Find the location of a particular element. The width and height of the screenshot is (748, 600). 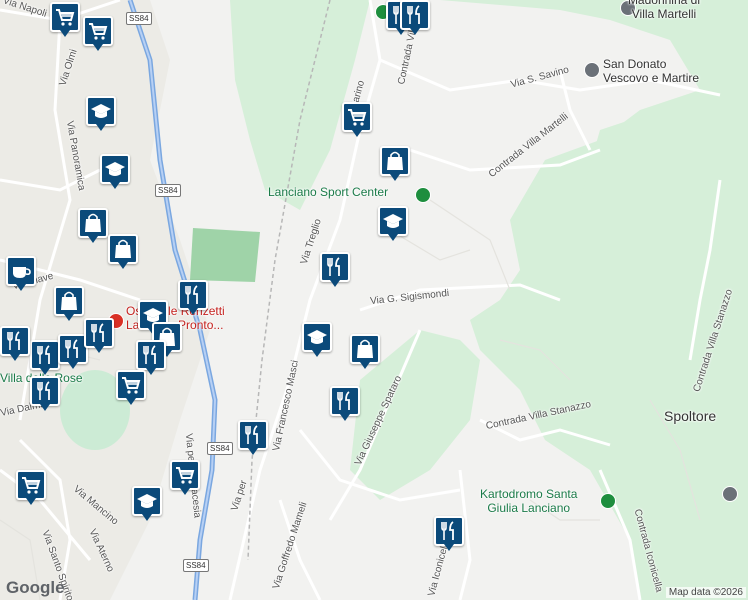

cross-icon is located at coordinates (592, 70).